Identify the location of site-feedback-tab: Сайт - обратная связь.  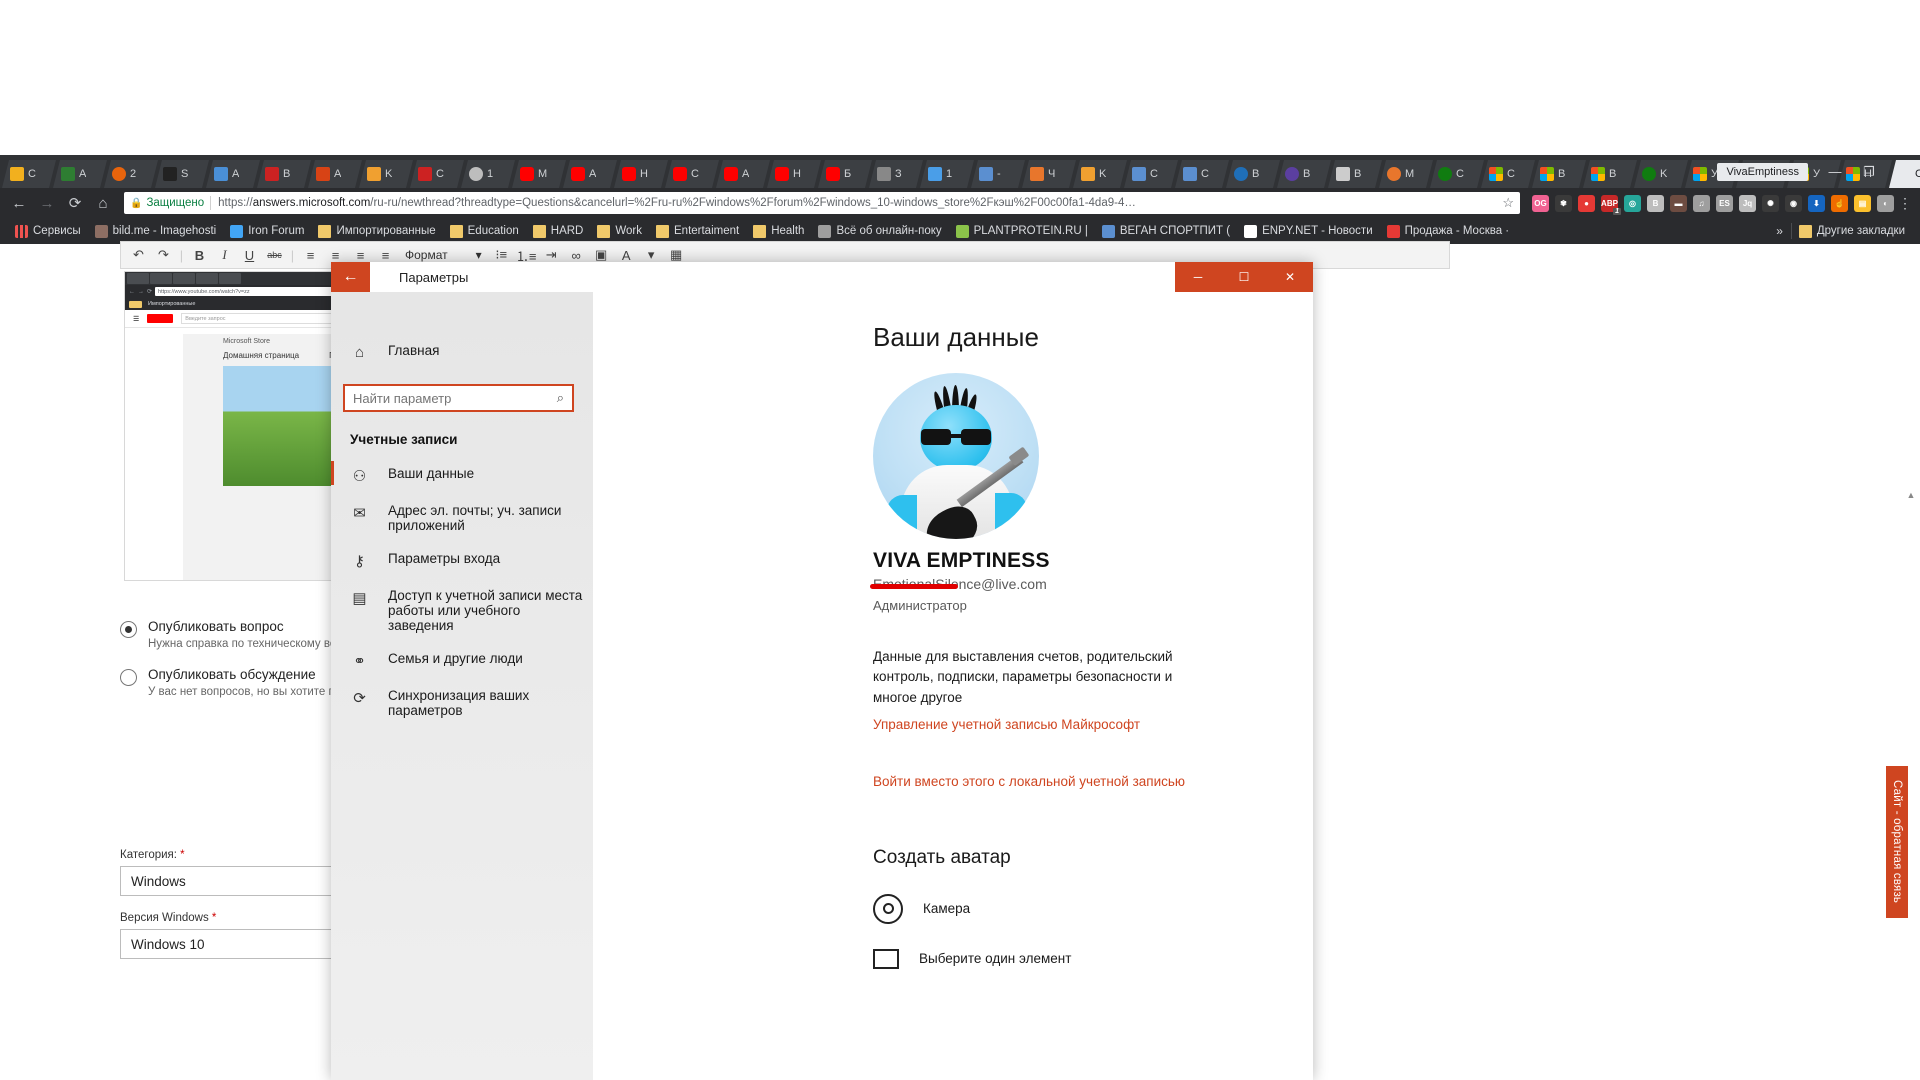
(1897, 842).